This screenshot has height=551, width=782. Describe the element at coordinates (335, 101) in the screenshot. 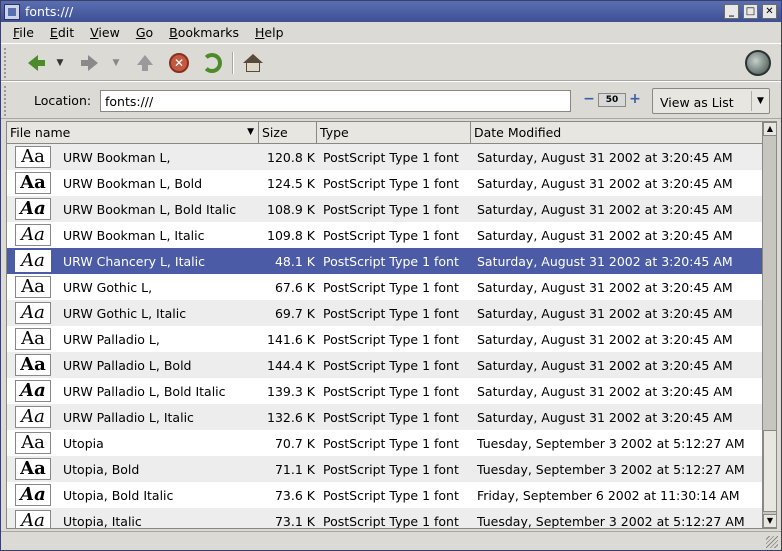

I see `location-input: fonts:///` at that location.